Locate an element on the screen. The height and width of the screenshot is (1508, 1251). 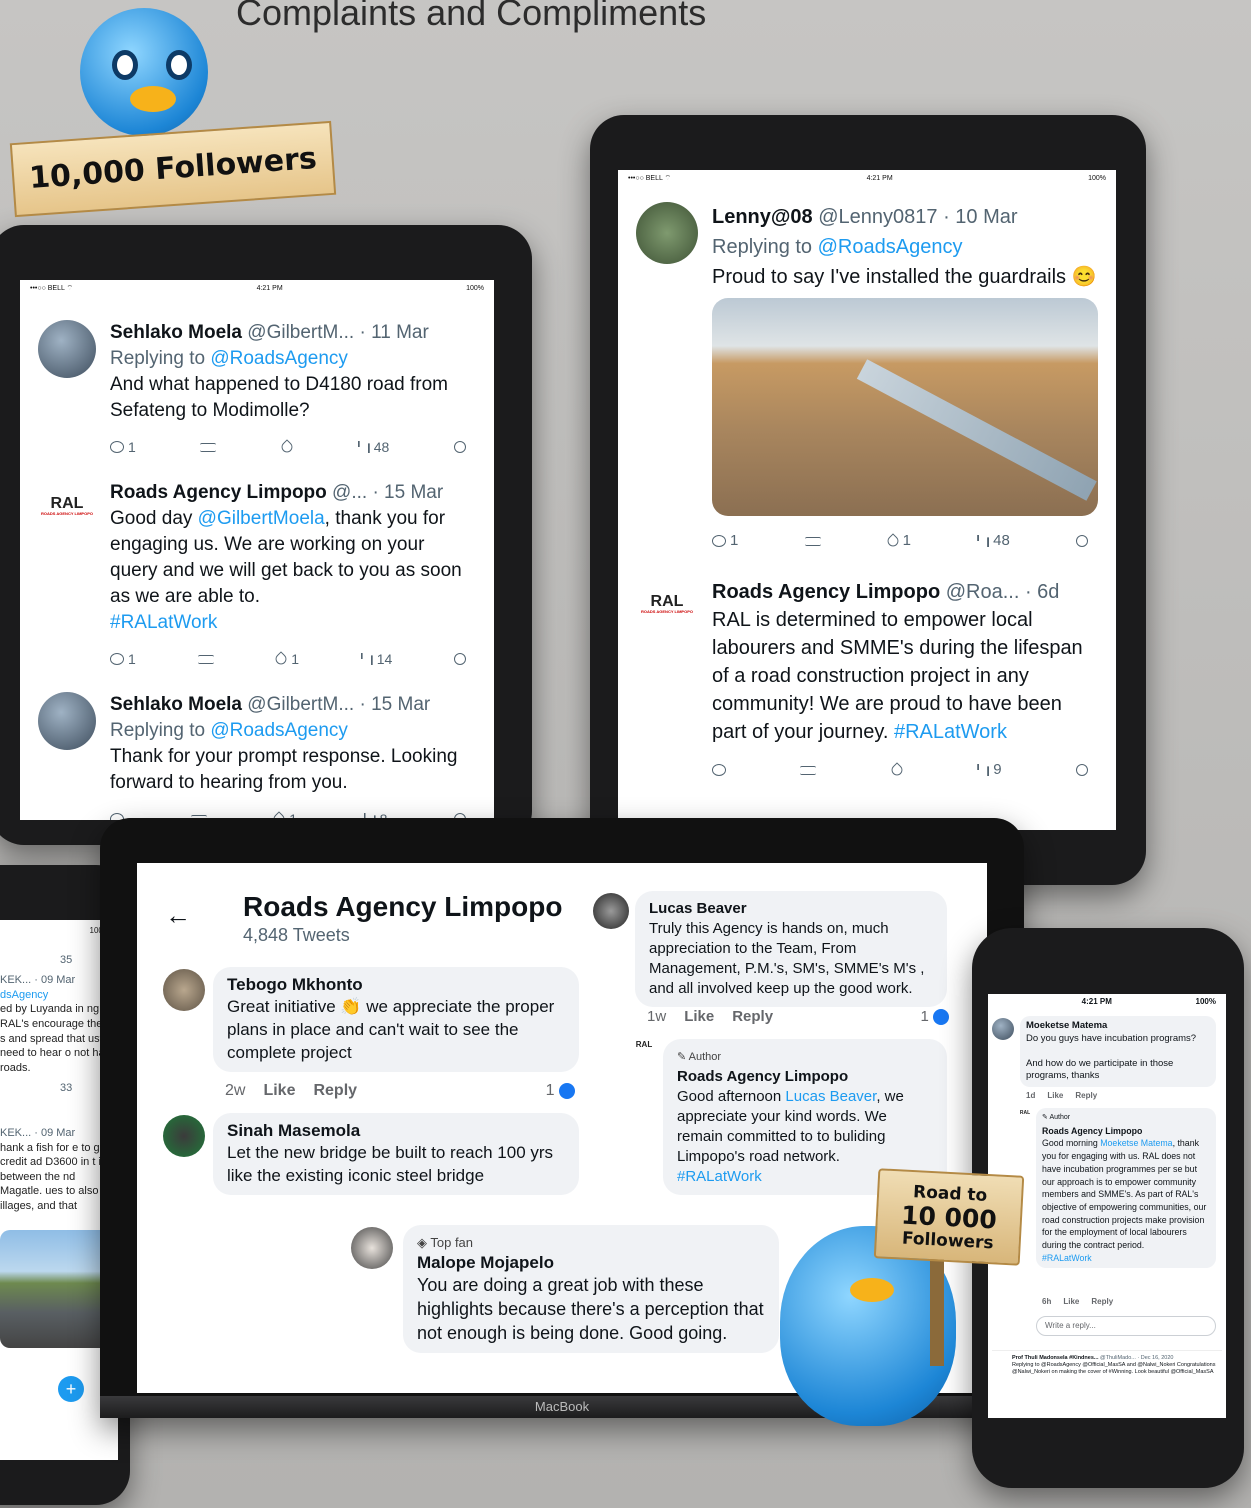
tweet-actions: 1 1 48 is located at coordinates (900, 541).